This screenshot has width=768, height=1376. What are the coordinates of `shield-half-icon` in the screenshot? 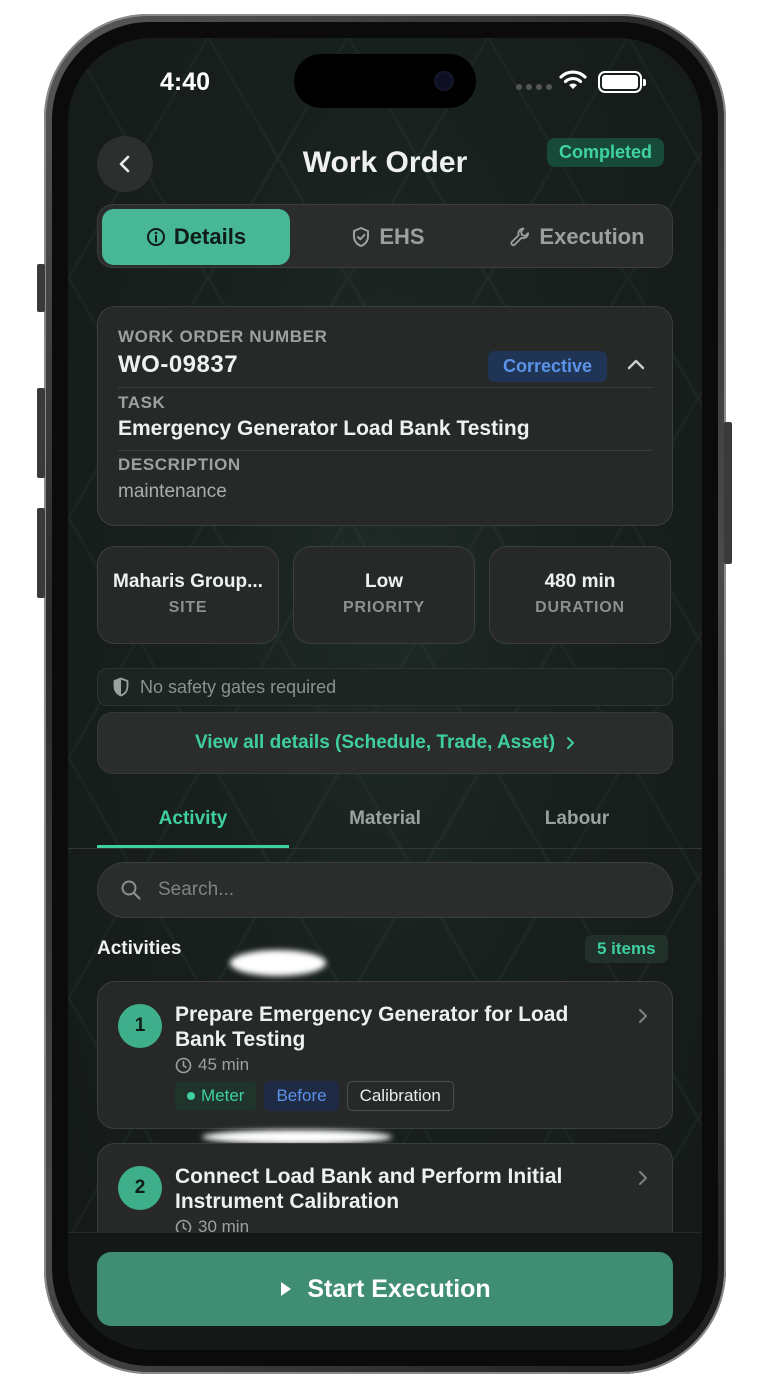 It's located at (121, 687).